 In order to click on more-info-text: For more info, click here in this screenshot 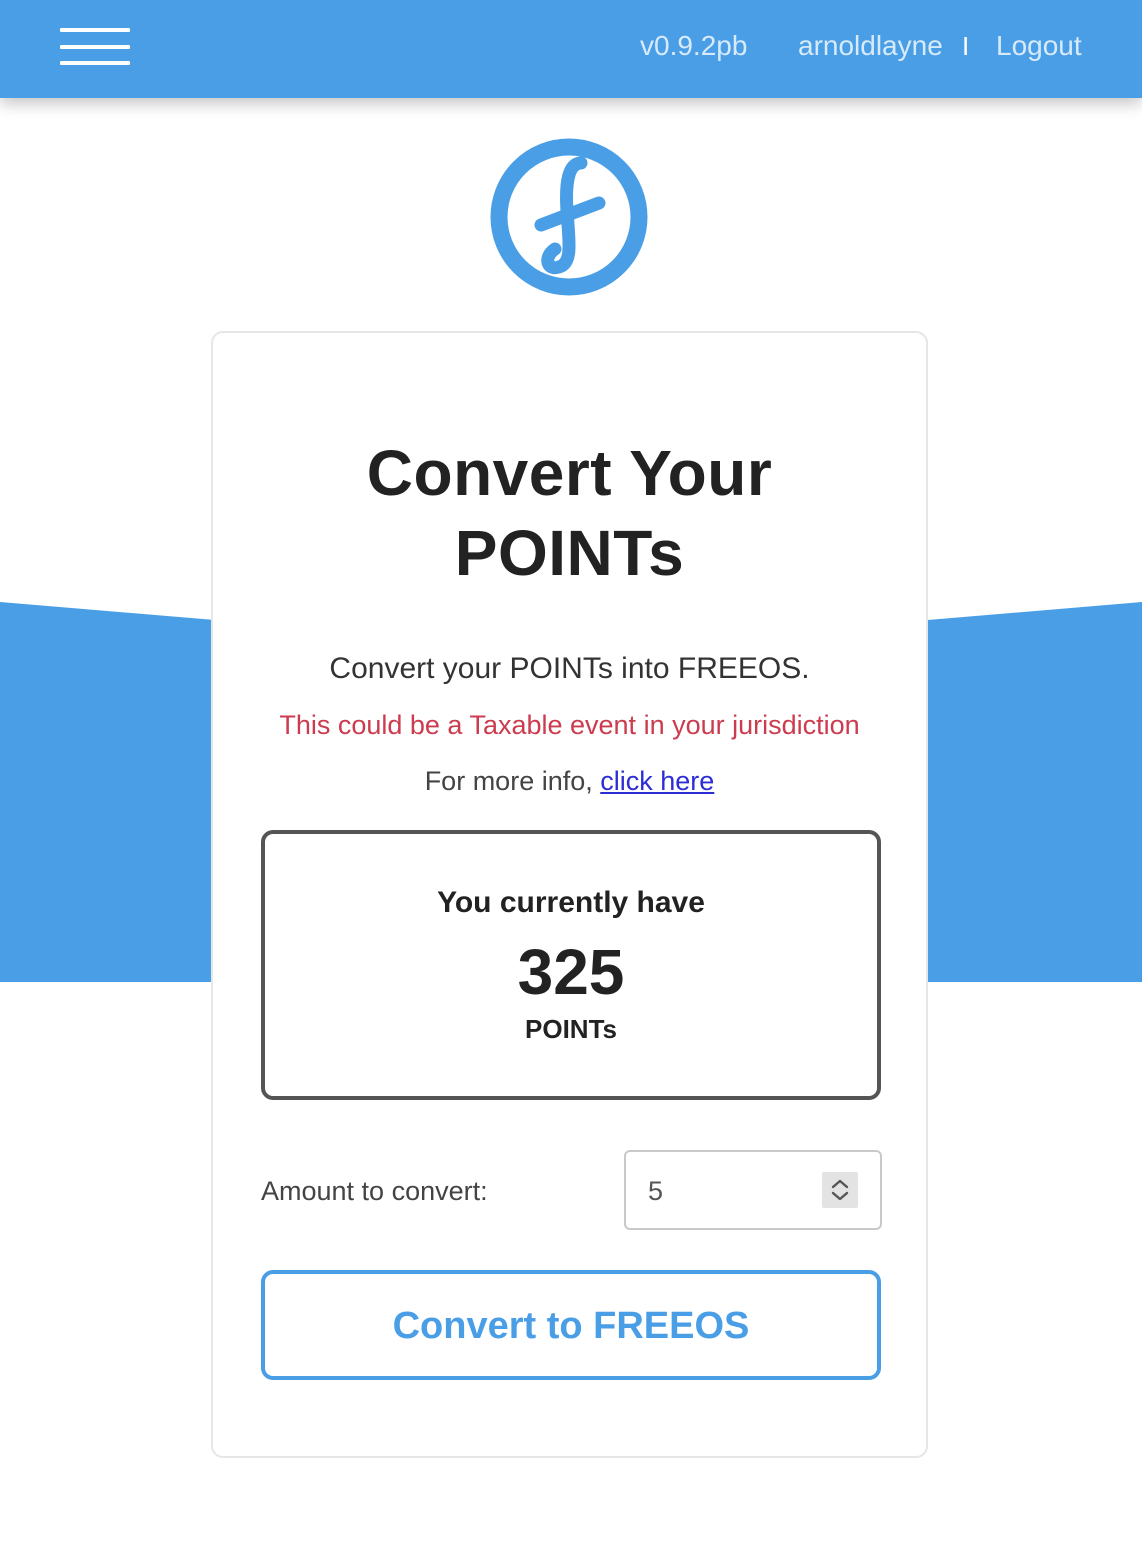, I will do `click(569, 781)`.